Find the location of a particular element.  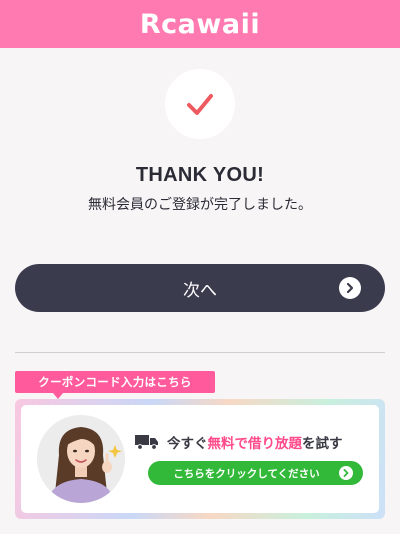

header-bar: Rcawaii is located at coordinates (200, 24).